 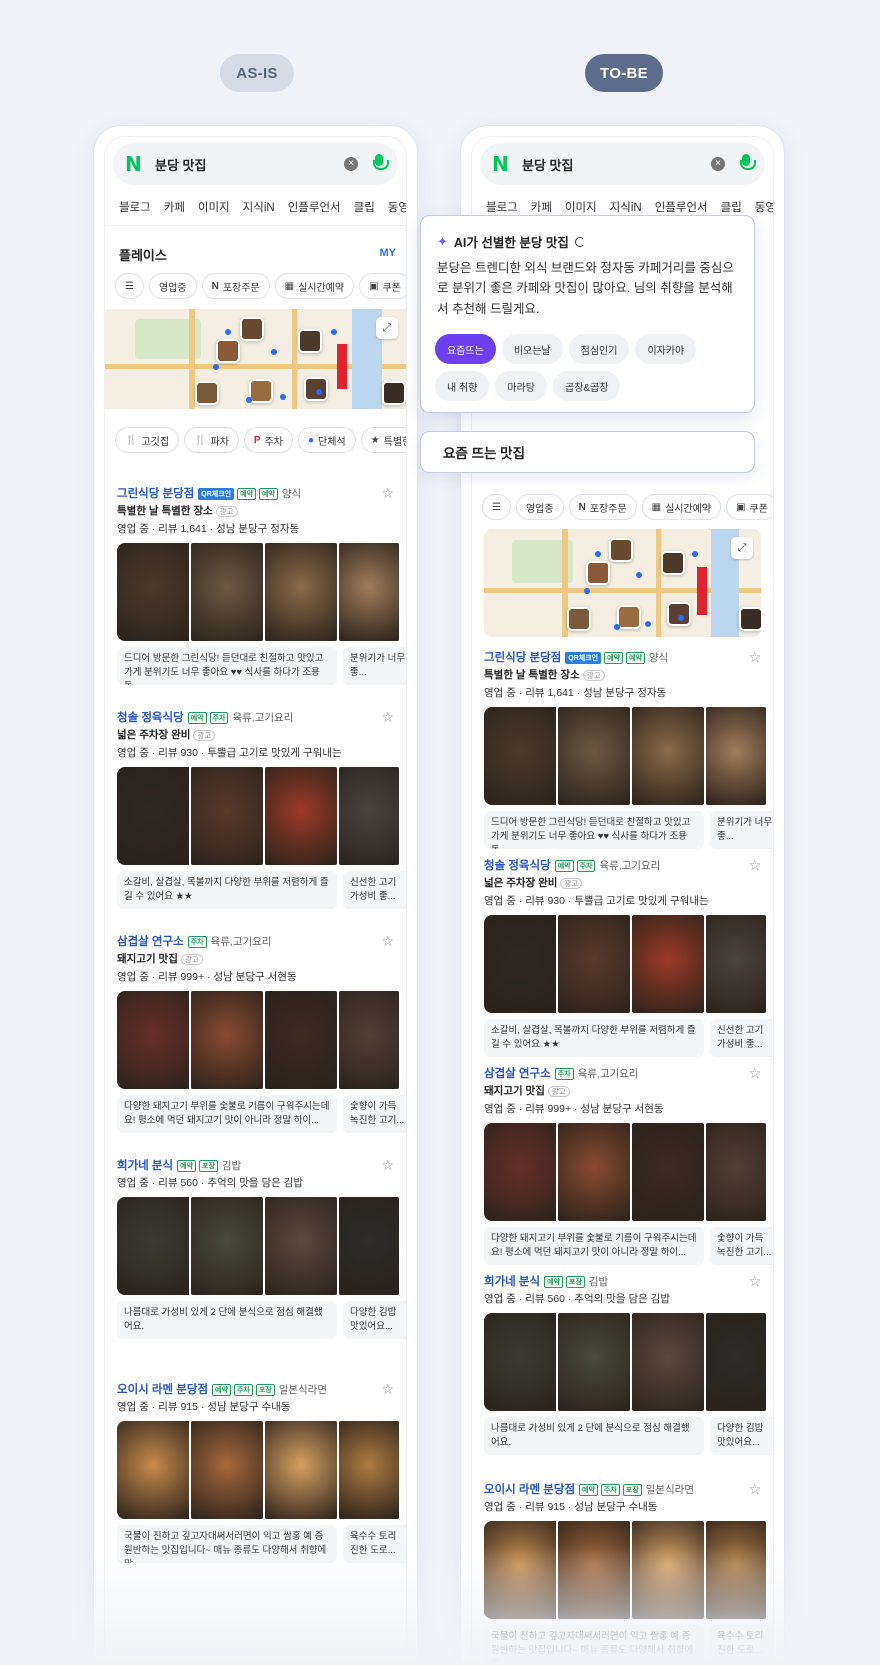 I want to click on tab-item: 이미지, so click(x=214, y=207).